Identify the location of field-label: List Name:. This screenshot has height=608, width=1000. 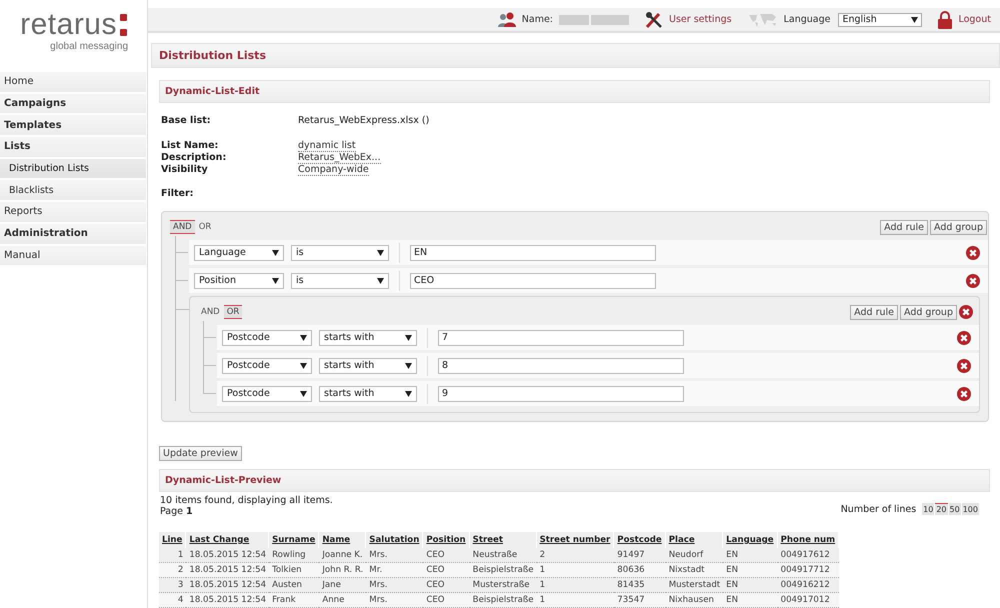
(190, 145).